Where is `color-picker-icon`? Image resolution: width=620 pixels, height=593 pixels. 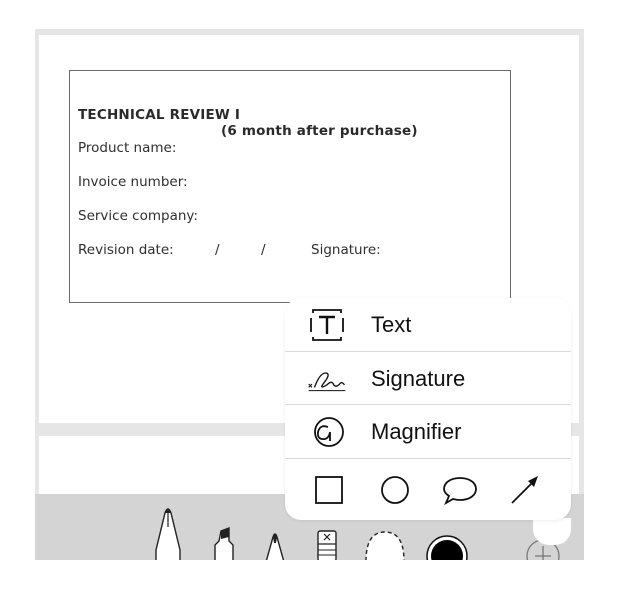 color-picker-icon is located at coordinates (447, 547).